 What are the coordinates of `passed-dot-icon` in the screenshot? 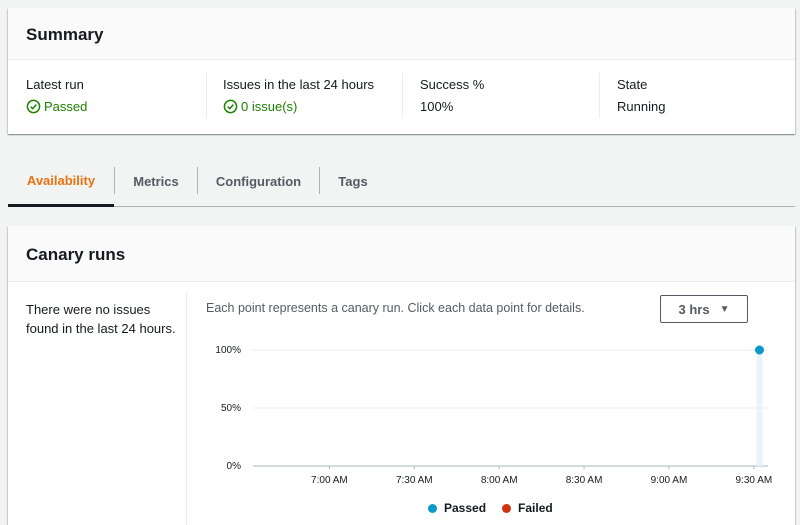 It's located at (432, 508).